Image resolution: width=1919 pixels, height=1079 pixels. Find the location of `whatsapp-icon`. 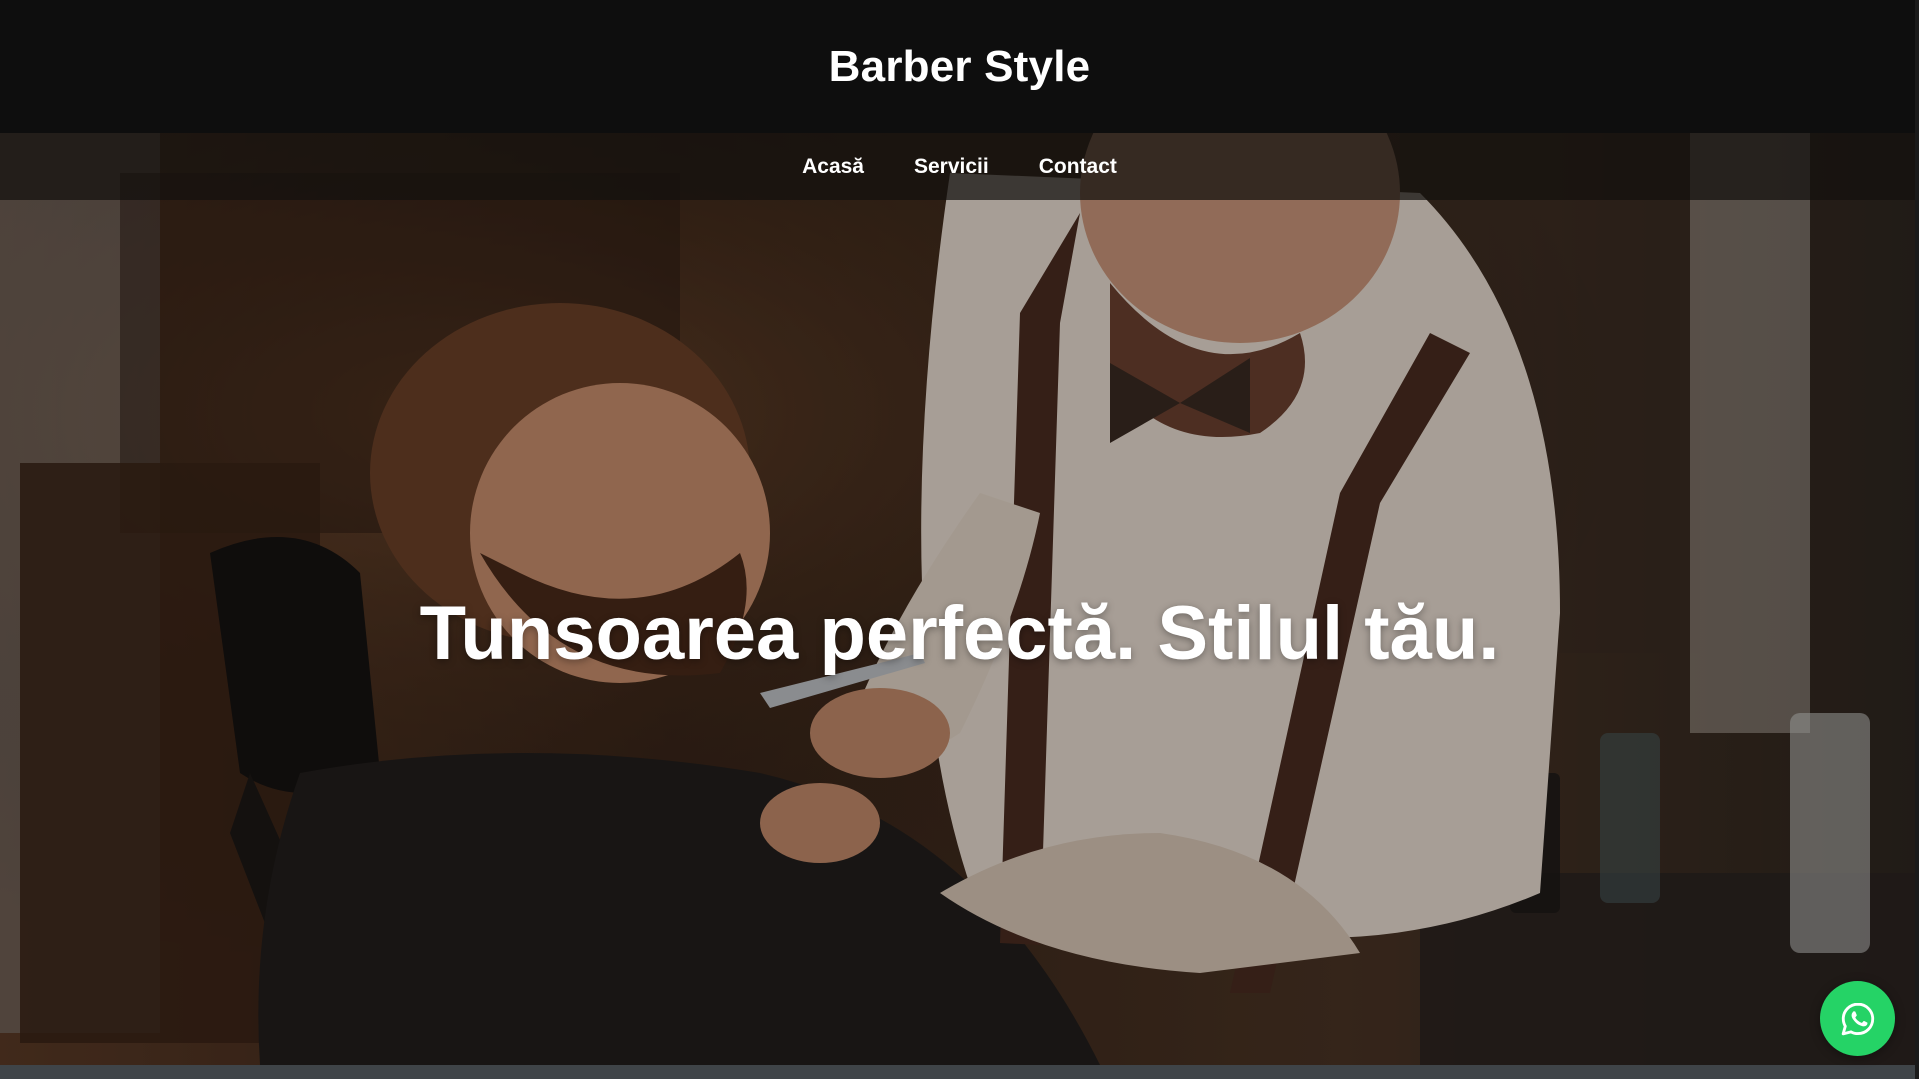

whatsapp-icon is located at coordinates (1857, 1018).